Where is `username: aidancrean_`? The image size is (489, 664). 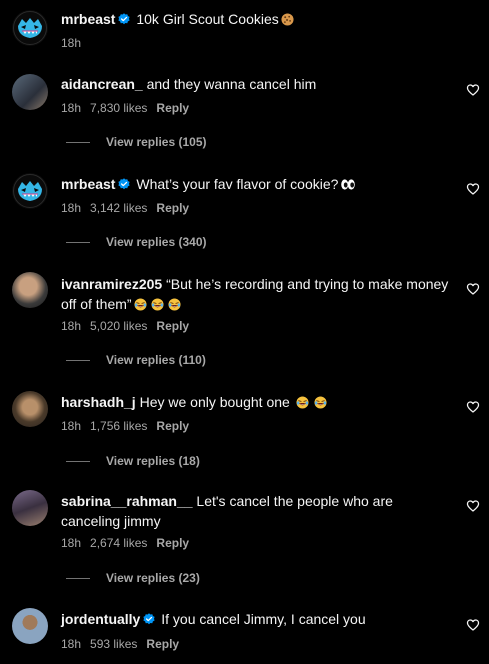
username: aidancrean_ is located at coordinates (102, 84).